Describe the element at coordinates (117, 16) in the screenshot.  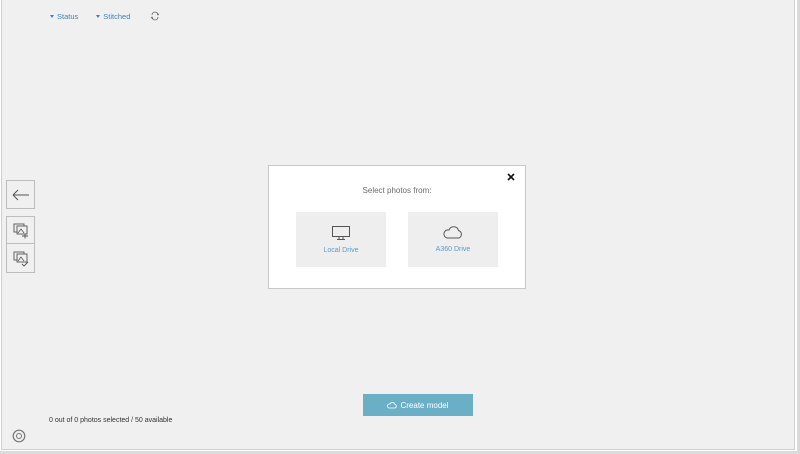
I see `stitched-filter-label: Stitched` at that location.